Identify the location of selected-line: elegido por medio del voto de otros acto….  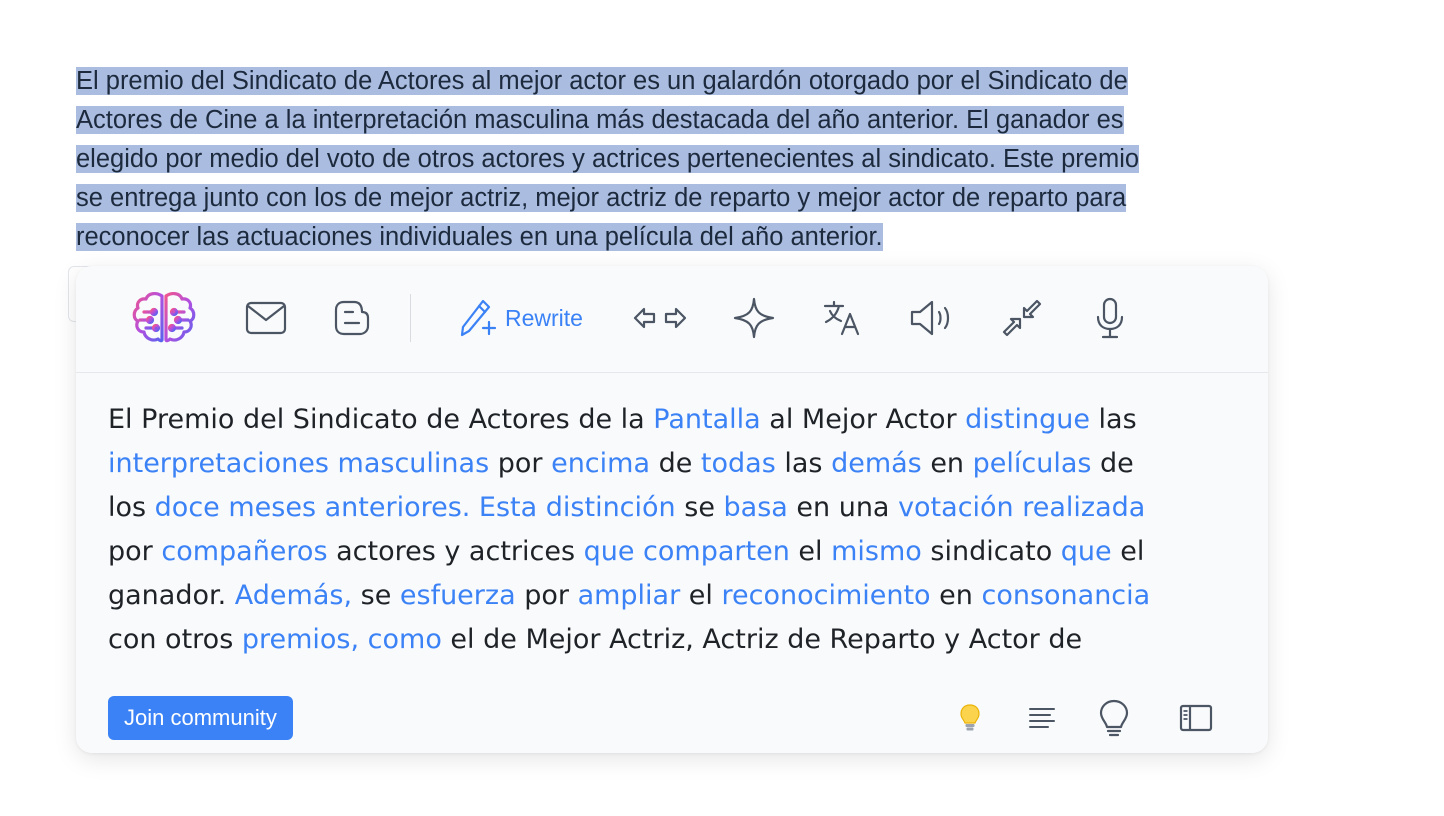
(608, 159).